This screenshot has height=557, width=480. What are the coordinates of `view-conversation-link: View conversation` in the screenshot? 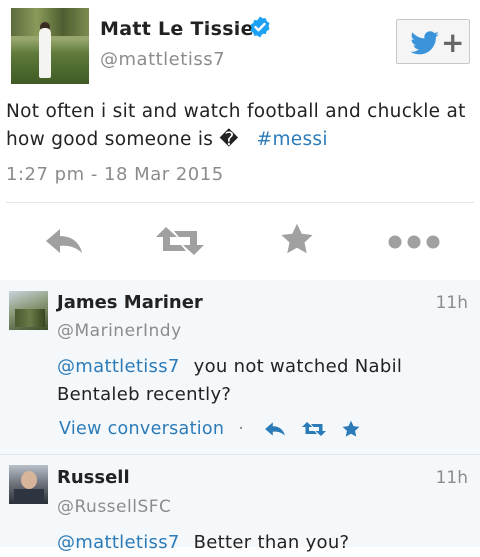 It's located at (141, 429).